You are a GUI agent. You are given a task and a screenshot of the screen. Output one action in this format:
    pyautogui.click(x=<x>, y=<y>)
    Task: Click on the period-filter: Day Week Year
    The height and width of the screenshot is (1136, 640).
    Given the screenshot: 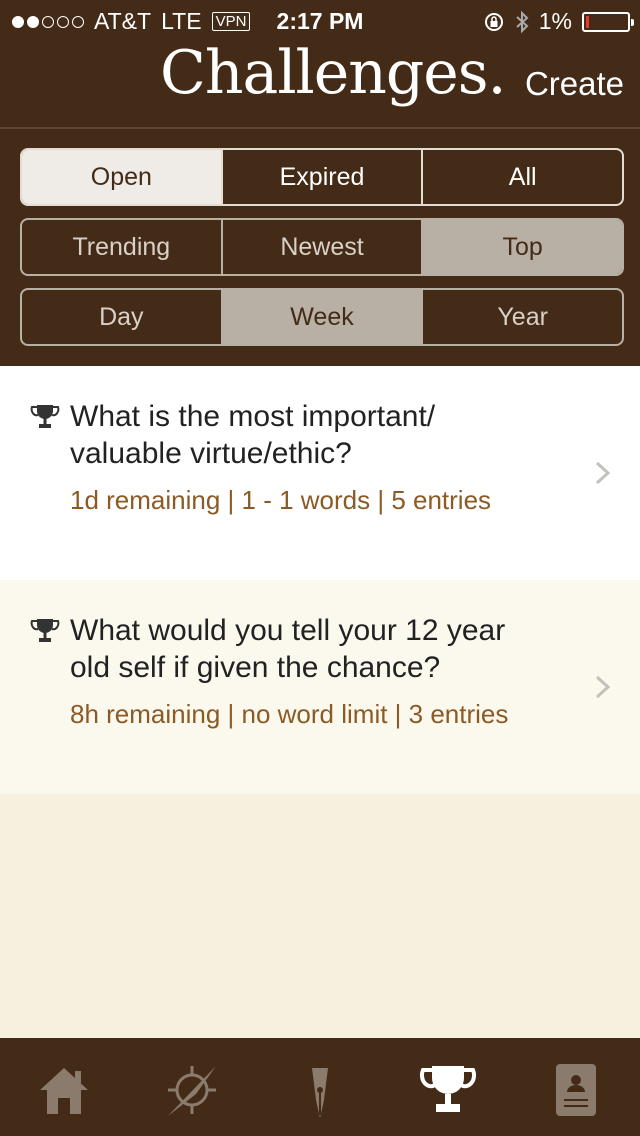 What is the action you would take?
    pyautogui.click(x=322, y=317)
    